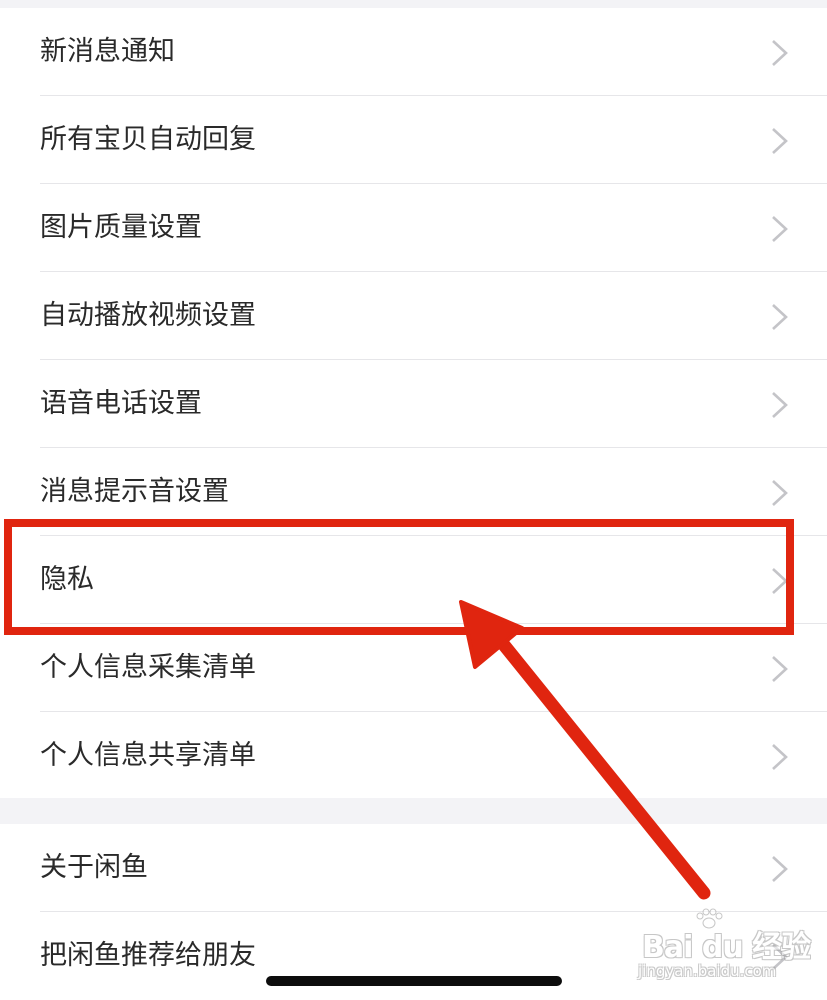 This screenshot has width=827, height=1000. I want to click on highlight-box, so click(399, 577).